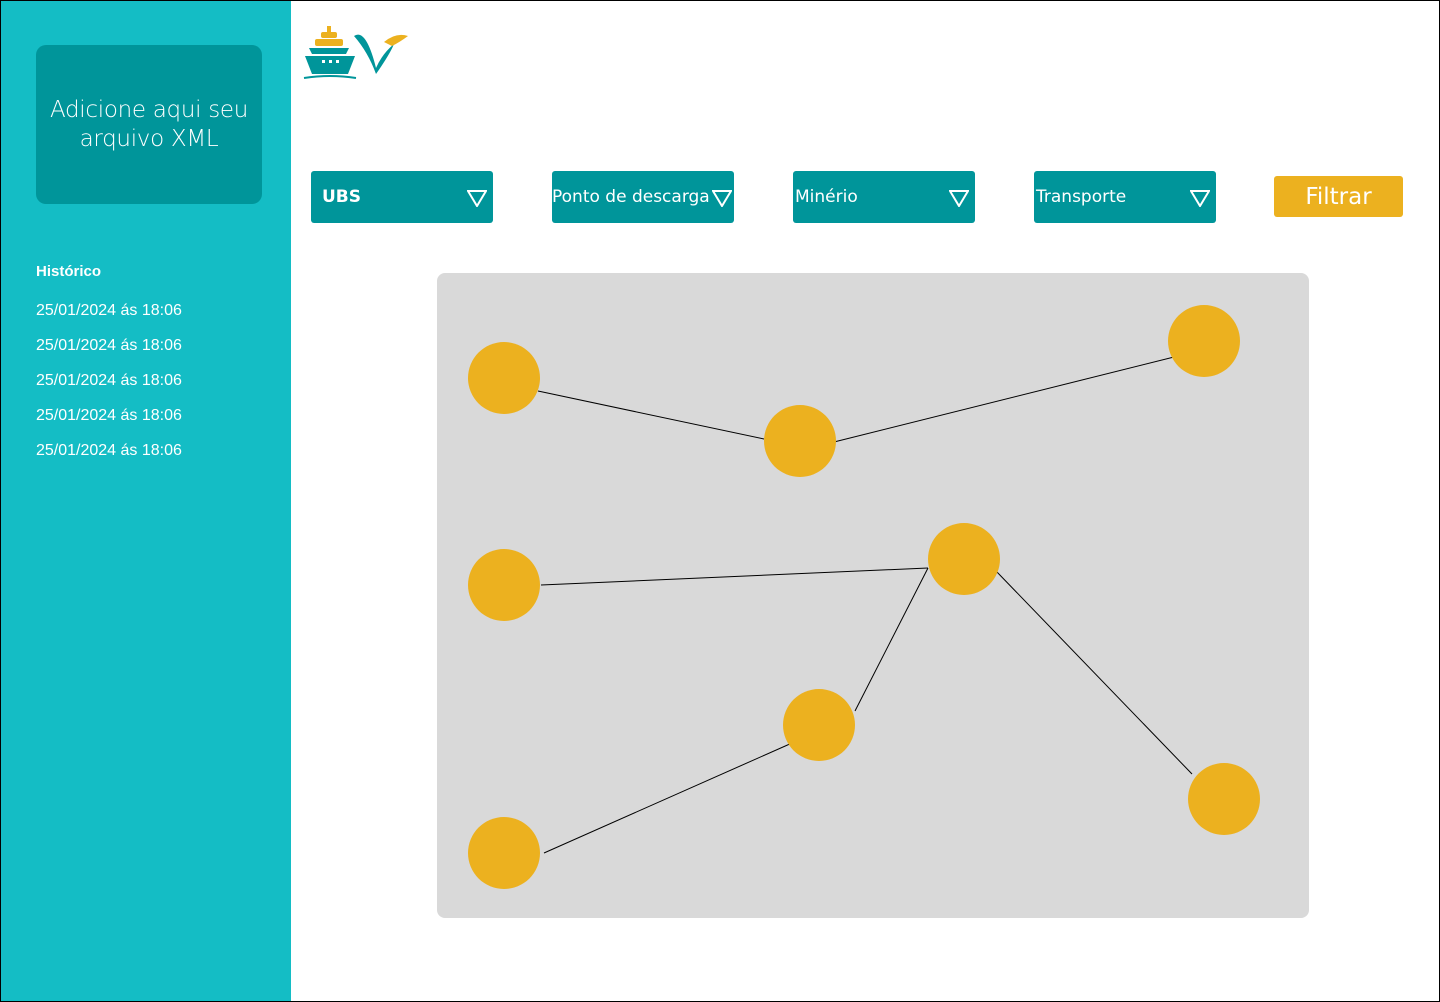 The height and width of the screenshot is (1002, 1440). Describe the element at coordinates (355, 52) in the screenshot. I see `ship-icon` at that location.